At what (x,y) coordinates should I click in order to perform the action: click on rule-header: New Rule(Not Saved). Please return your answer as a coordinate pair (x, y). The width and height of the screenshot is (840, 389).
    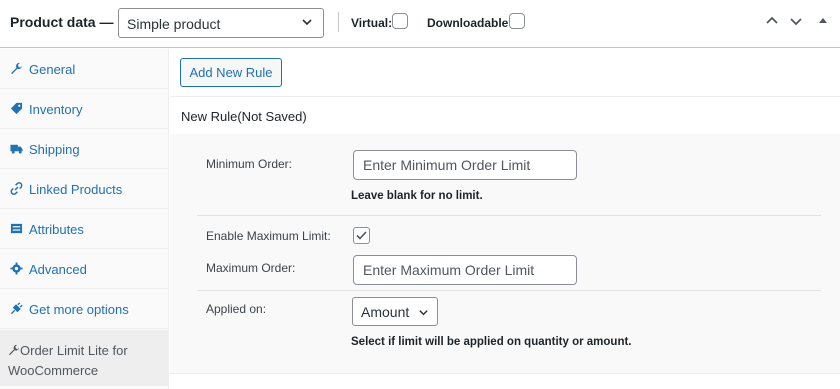
    Looking at the image, I should click on (505, 115).